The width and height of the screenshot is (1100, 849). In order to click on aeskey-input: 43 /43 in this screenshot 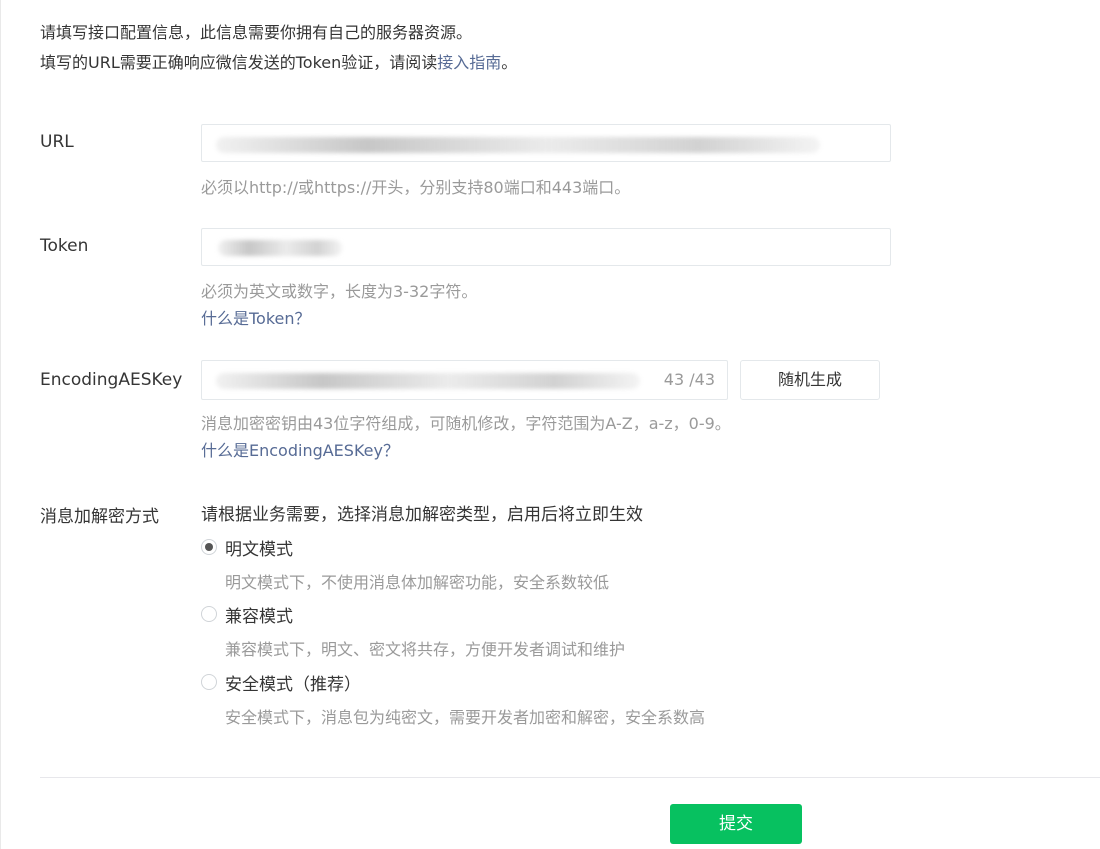, I will do `click(464, 380)`.